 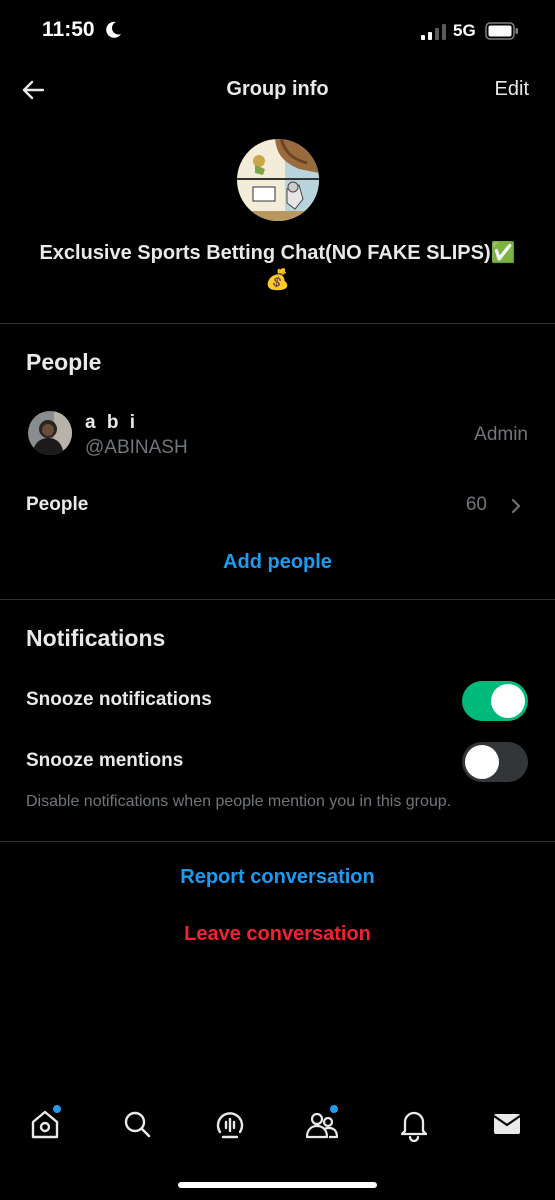 I want to click on member-avatar-image, so click(x=50, y=433).